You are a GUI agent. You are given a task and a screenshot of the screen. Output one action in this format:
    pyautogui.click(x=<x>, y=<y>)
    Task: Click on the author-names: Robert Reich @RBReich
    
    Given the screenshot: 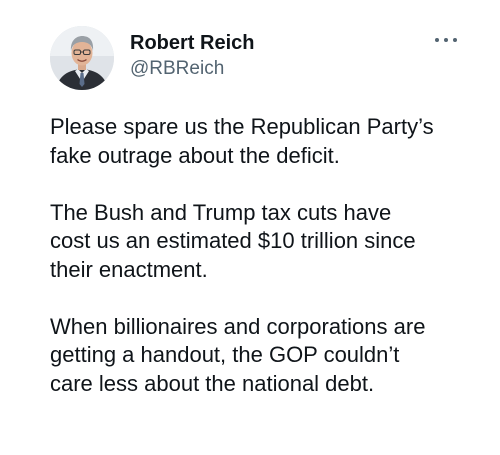 What is the action you would take?
    pyautogui.click(x=192, y=56)
    